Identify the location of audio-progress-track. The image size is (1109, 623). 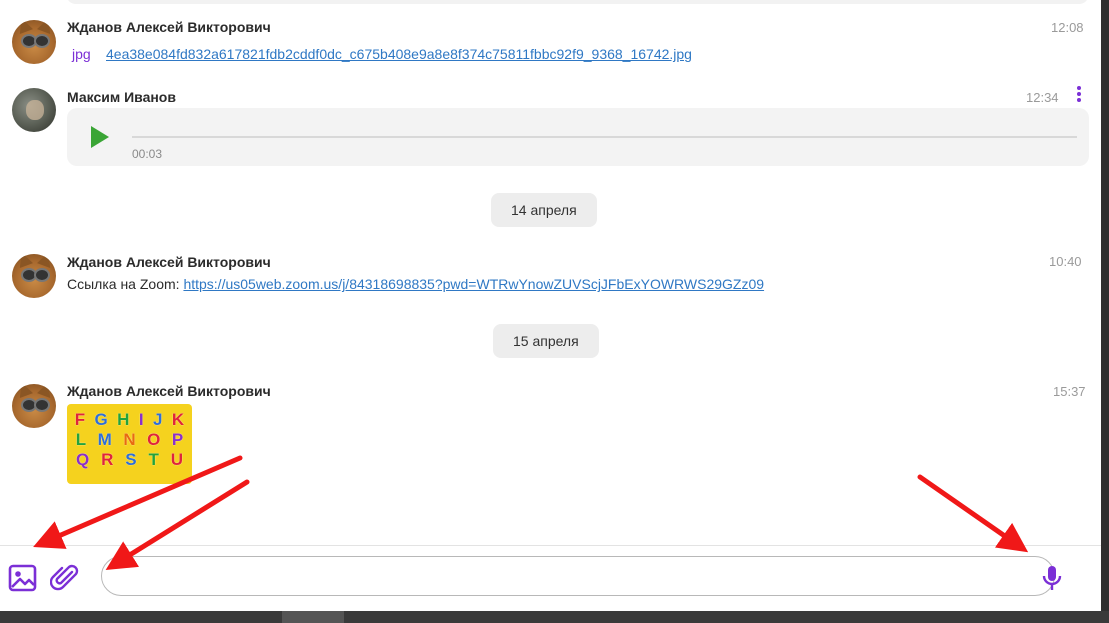
(604, 137).